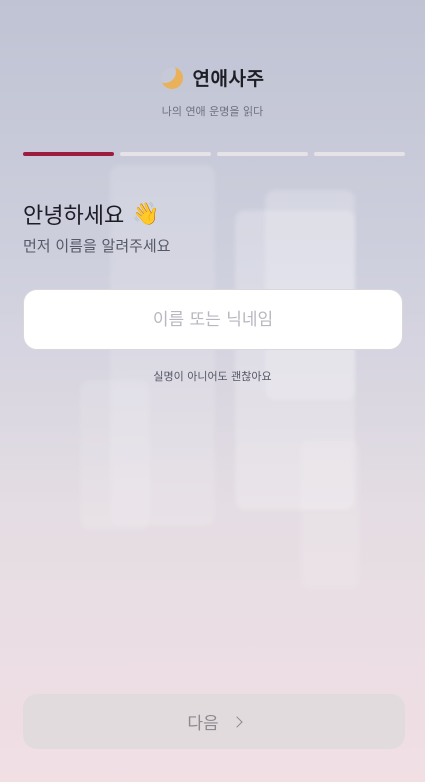 The image size is (425, 782). I want to click on step-progress-bar, so click(214, 154).